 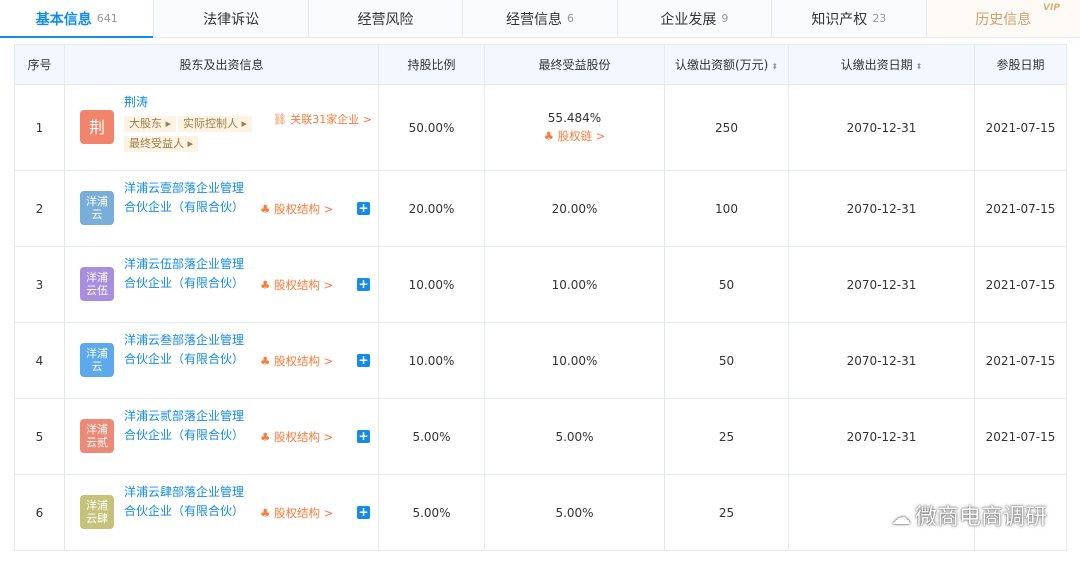 I want to click on row-index: 6, so click(x=39, y=512).